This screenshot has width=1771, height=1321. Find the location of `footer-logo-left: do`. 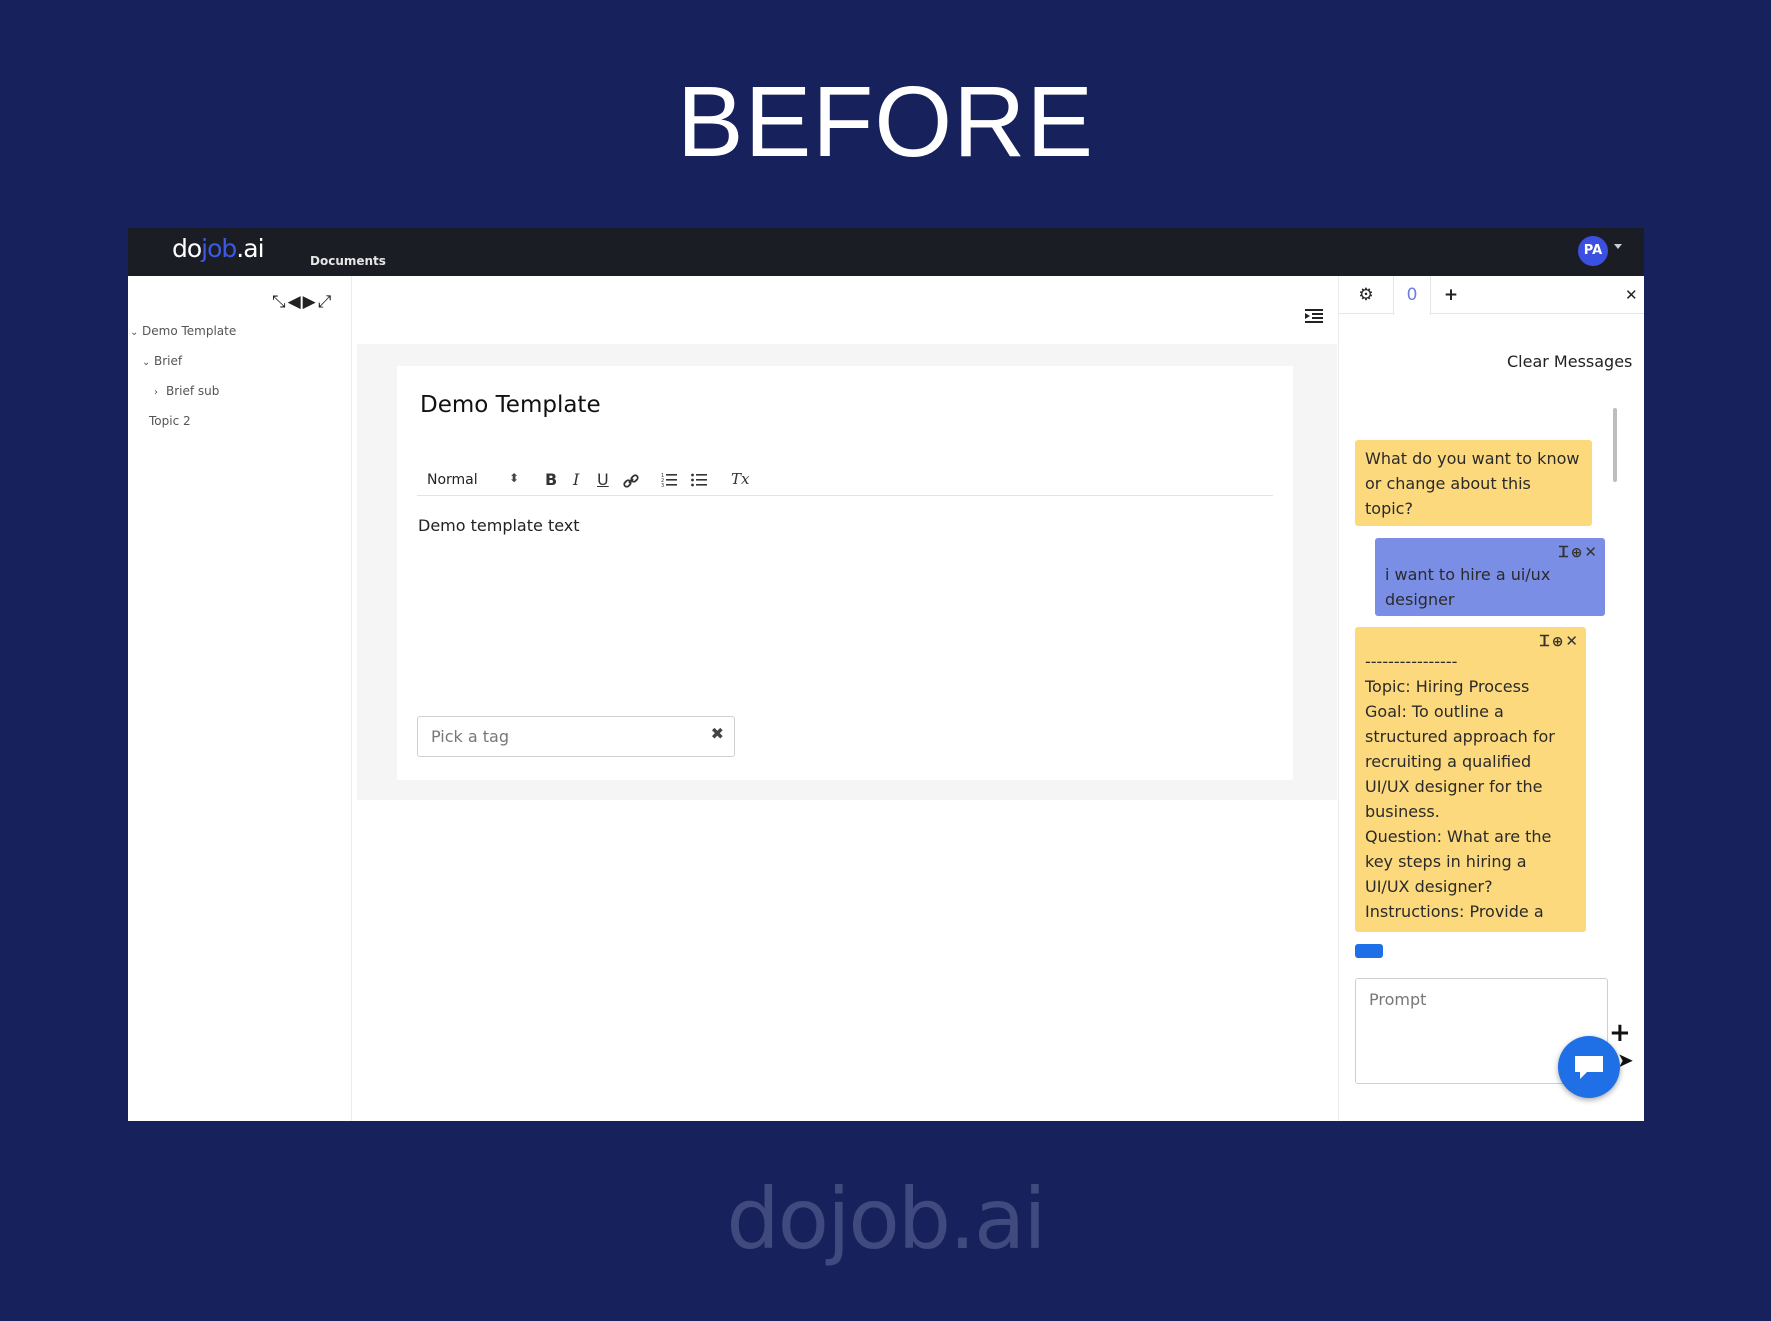

footer-logo-left: do is located at coordinates (777, 1219).